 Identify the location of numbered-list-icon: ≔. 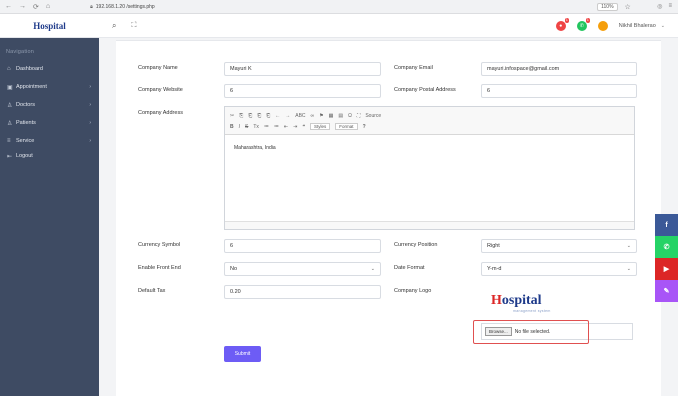
(266, 127).